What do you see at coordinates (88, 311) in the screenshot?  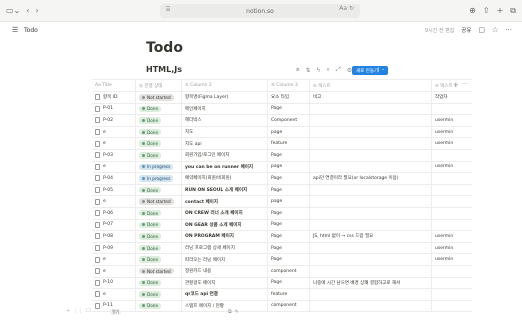 I see `checkbox-icon: ☐` at bounding box center [88, 311].